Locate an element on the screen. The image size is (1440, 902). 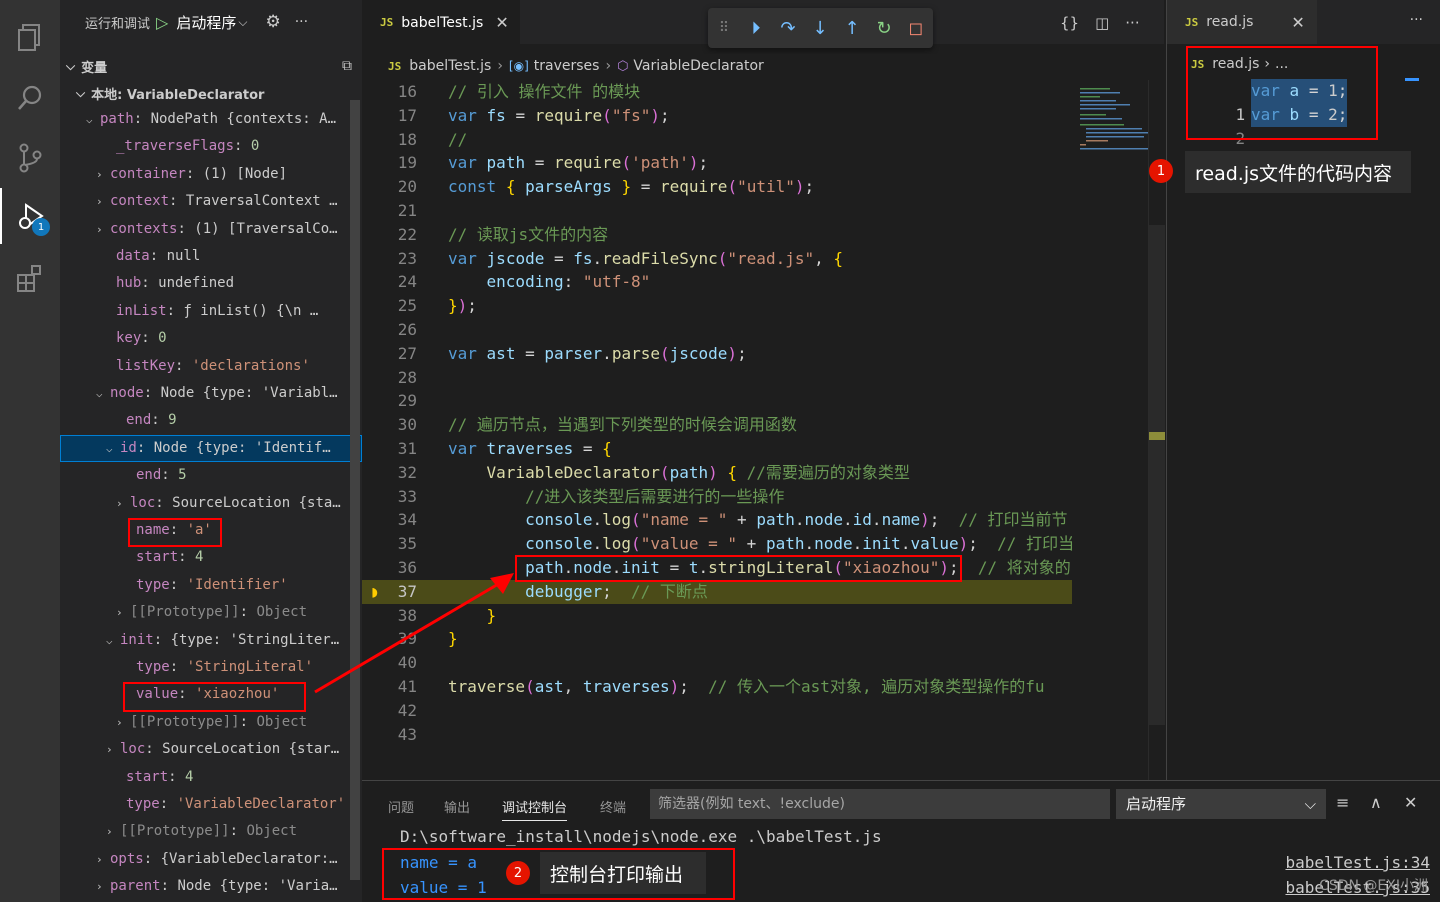
line-number: 33 is located at coordinates (389, 497).